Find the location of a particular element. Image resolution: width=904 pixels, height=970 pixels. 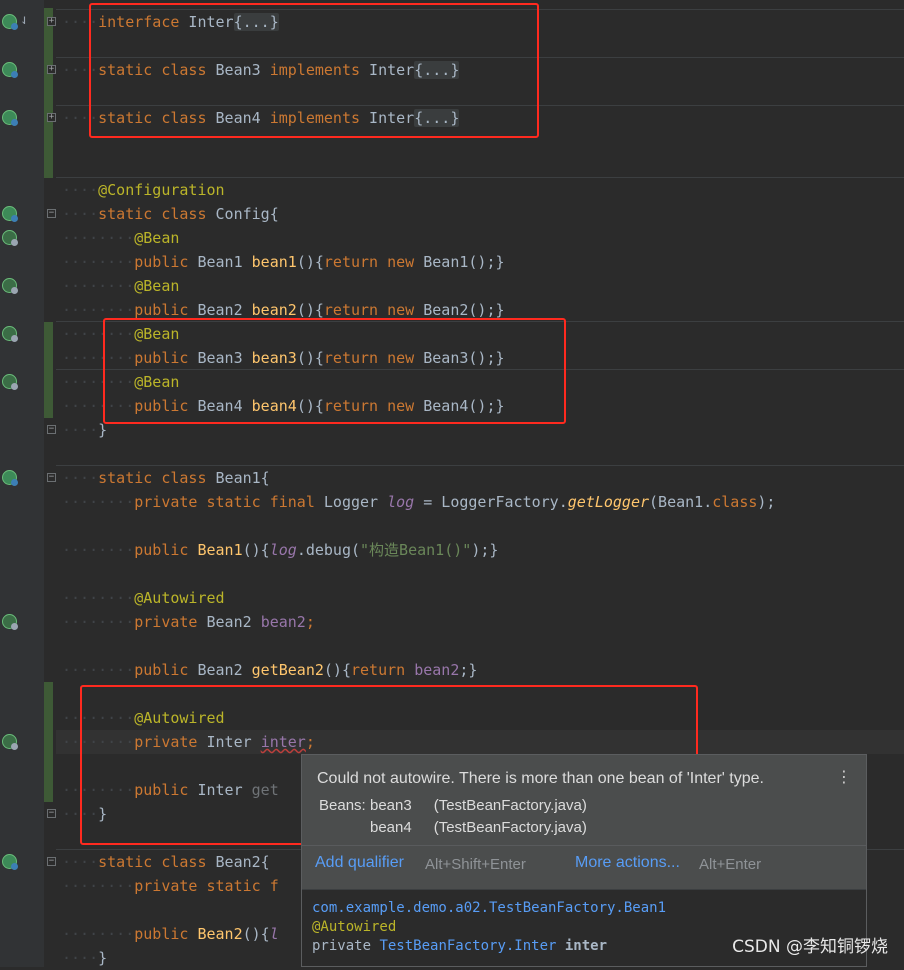

code-line: ····static class Bean2{ is located at coordinates (166, 862).